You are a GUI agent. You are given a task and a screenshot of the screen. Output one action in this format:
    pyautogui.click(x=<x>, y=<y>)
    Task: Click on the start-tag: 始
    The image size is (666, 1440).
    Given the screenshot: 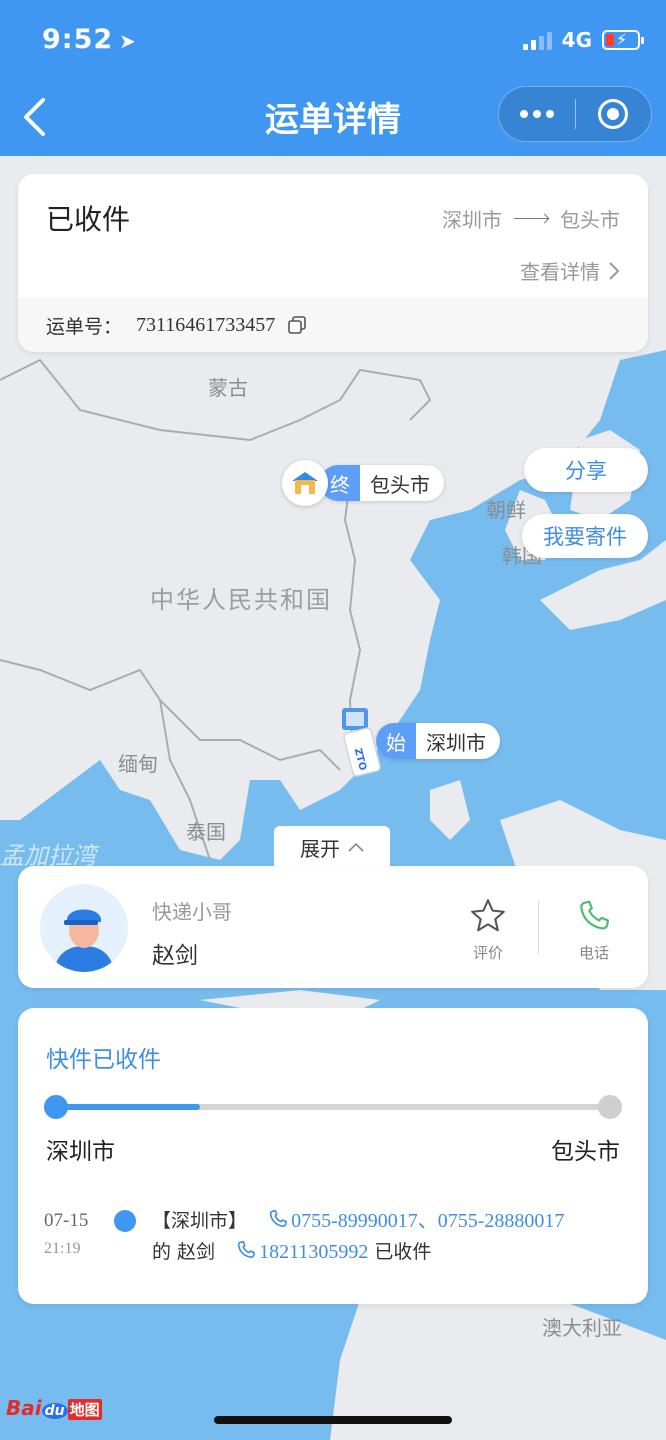 What is the action you would take?
    pyautogui.click(x=396, y=741)
    